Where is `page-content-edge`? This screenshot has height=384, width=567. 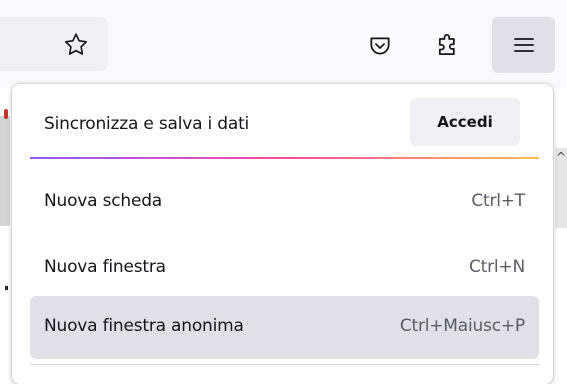 page-content-edge is located at coordinates (5, 171).